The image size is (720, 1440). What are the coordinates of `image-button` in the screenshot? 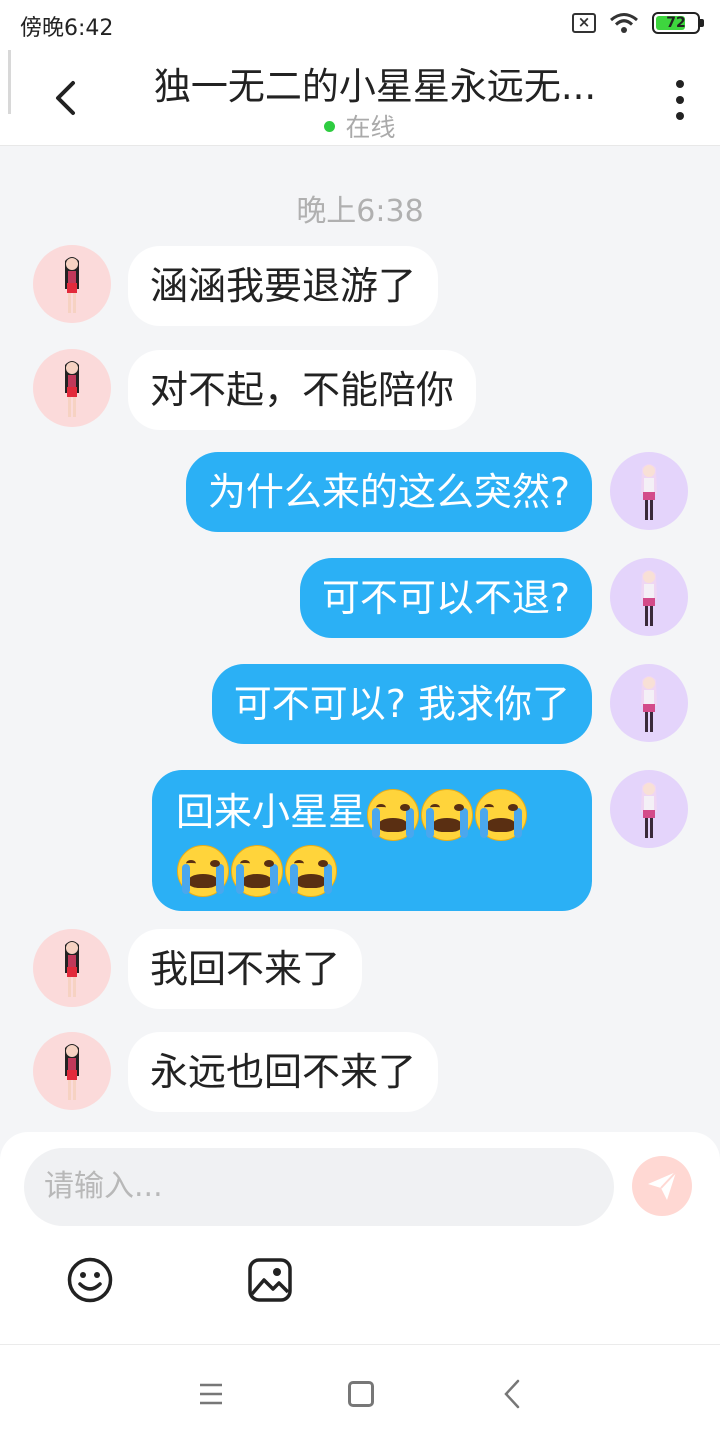 It's located at (270, 1280).